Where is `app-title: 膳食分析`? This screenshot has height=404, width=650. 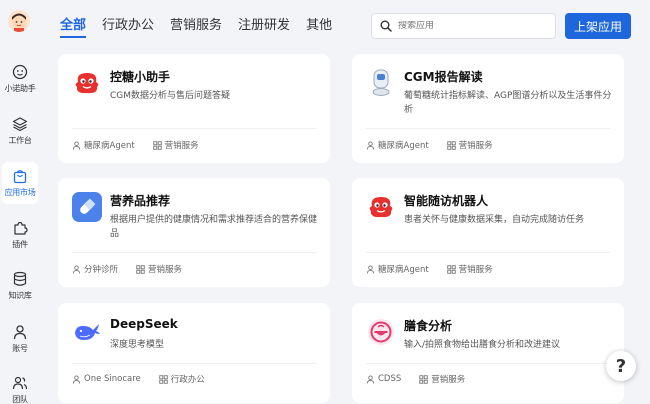
app-title: 膳食分析 is located at coordinates (428, 326).